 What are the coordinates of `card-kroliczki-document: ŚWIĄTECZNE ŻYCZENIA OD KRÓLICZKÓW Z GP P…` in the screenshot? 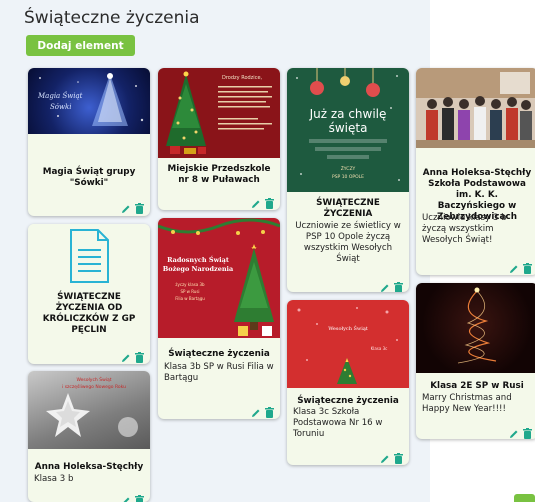 It's located at (89, 294).